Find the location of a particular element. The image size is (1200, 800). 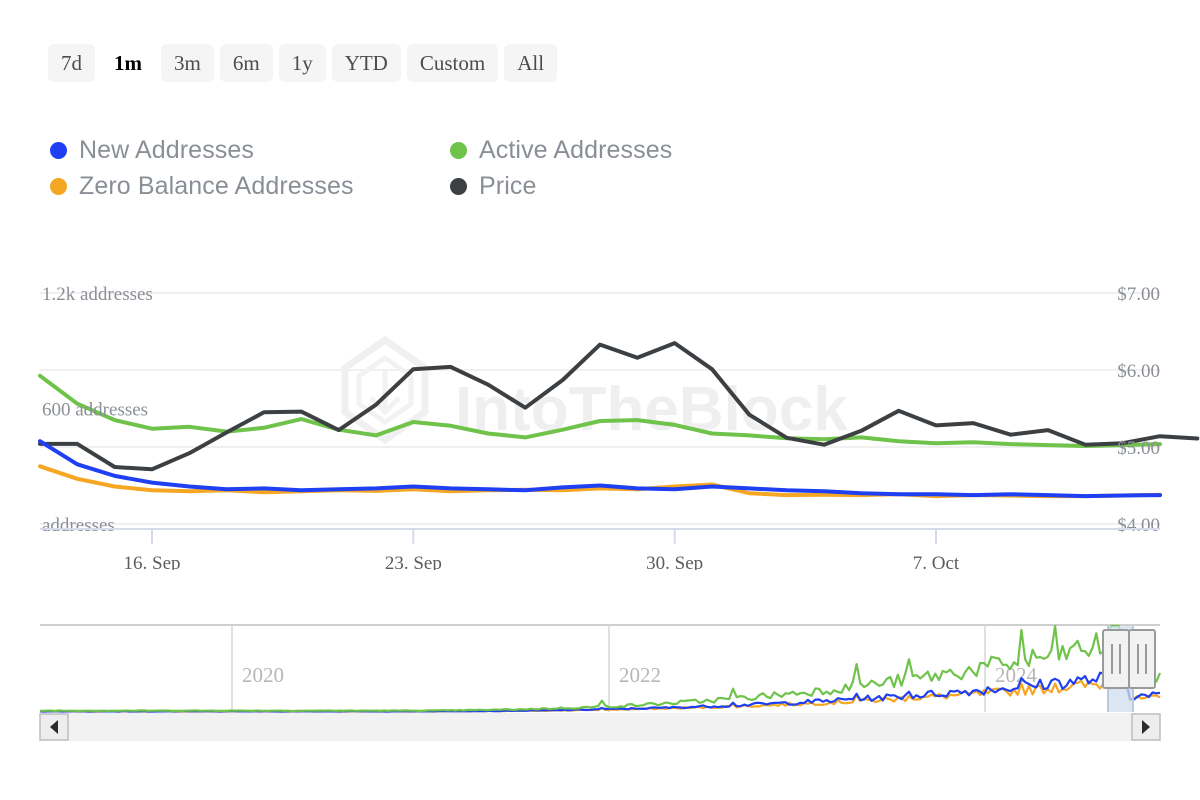

range-button-6m: 6m is located at coordinates (246, 63).